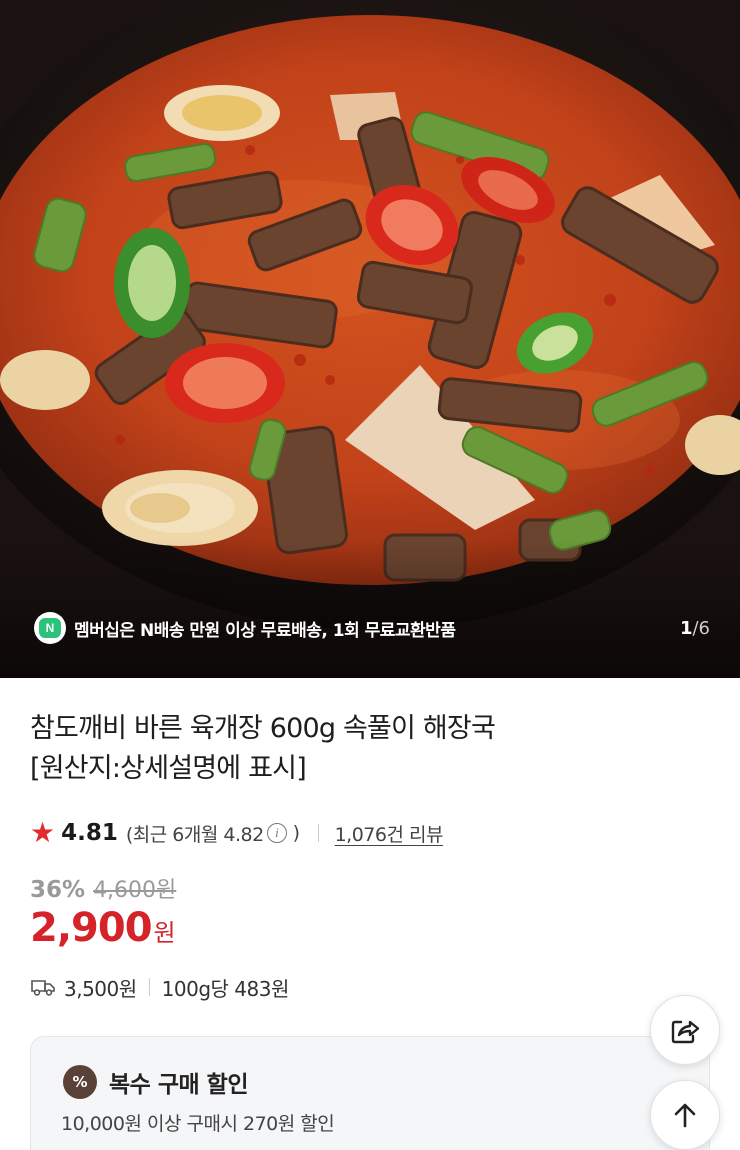 This screenshot has width=740, height=1150. I want to click on share-button, so click(685, 1030).